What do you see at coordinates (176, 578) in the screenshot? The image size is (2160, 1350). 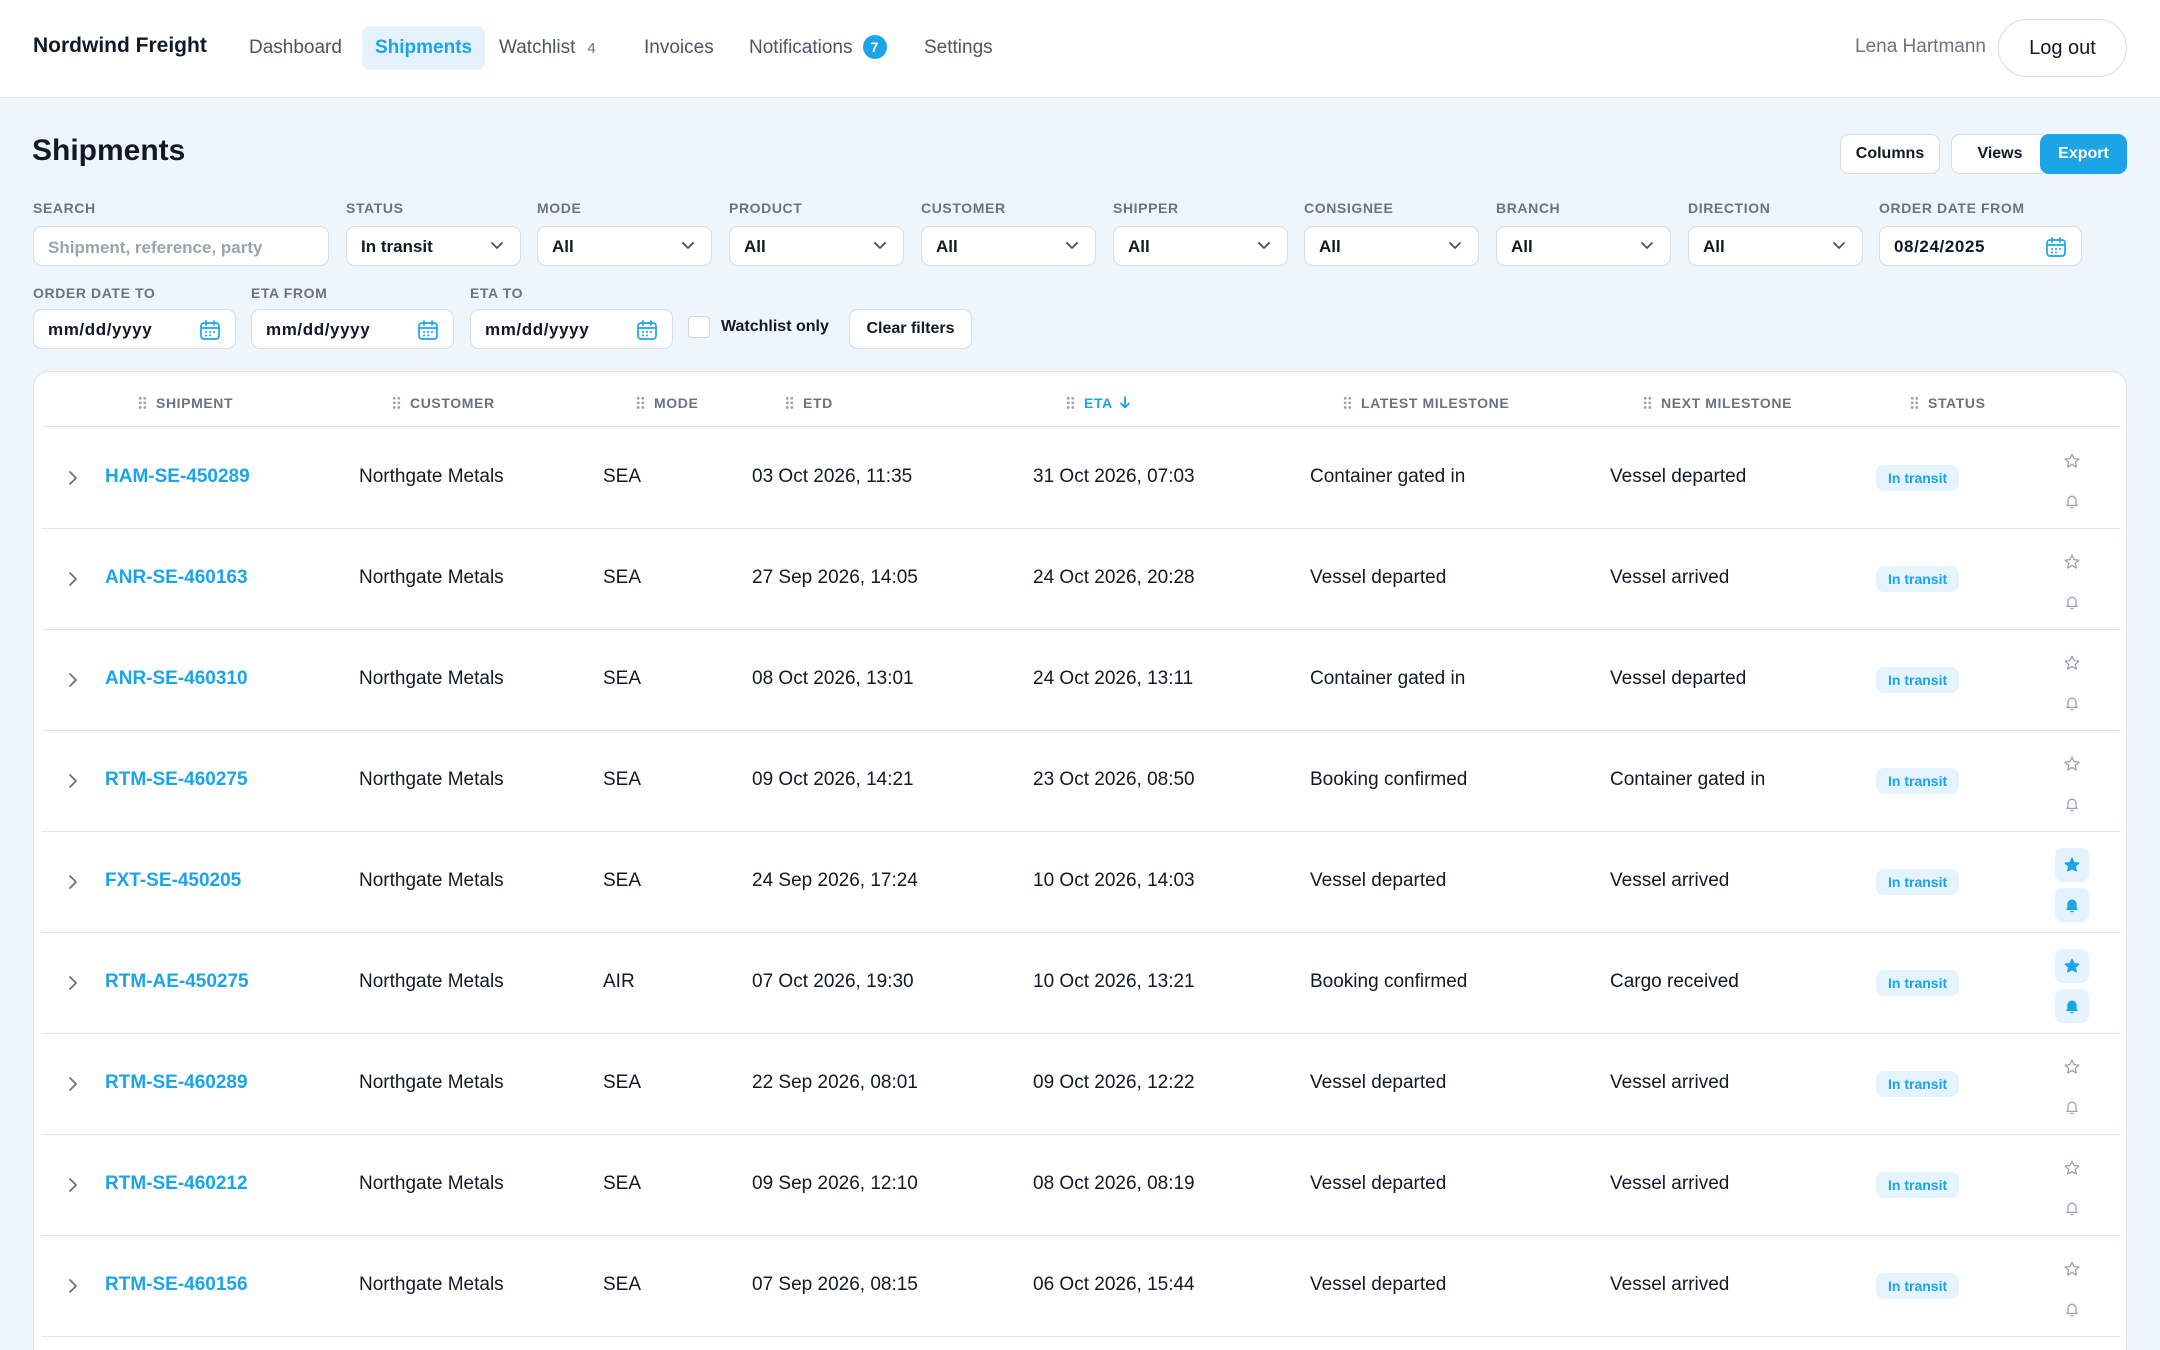 I see `shipment-id-link: ANR-SE-460163` at bounding box center [176, 578].